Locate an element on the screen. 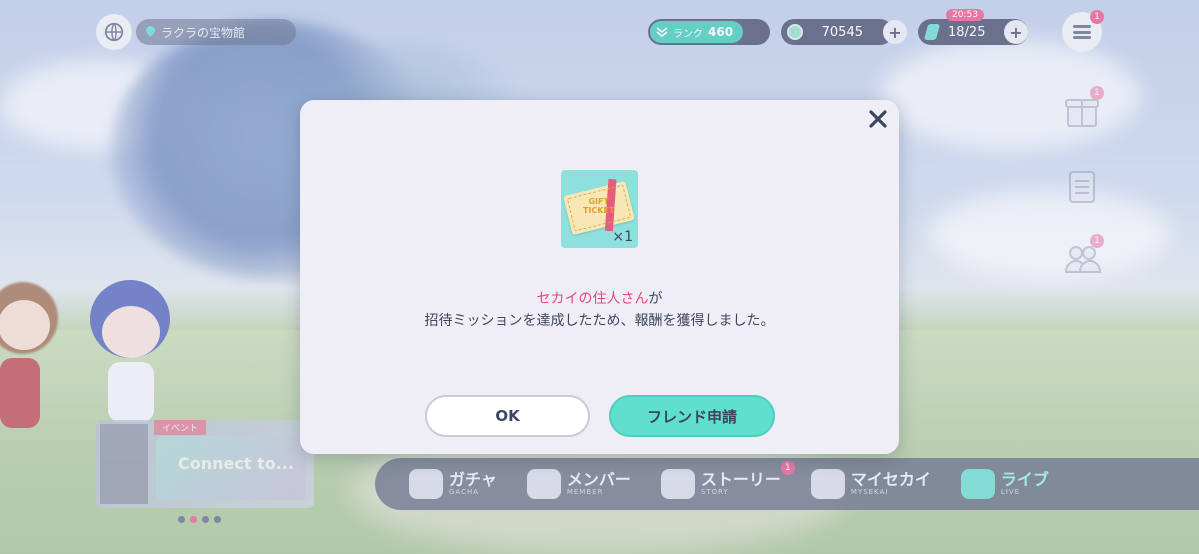 This screenshot has width=1199, height=554. message-line2: 招待ミッションを達成したため、報酬を獲得しました。 is located at coordinates (599, 321).